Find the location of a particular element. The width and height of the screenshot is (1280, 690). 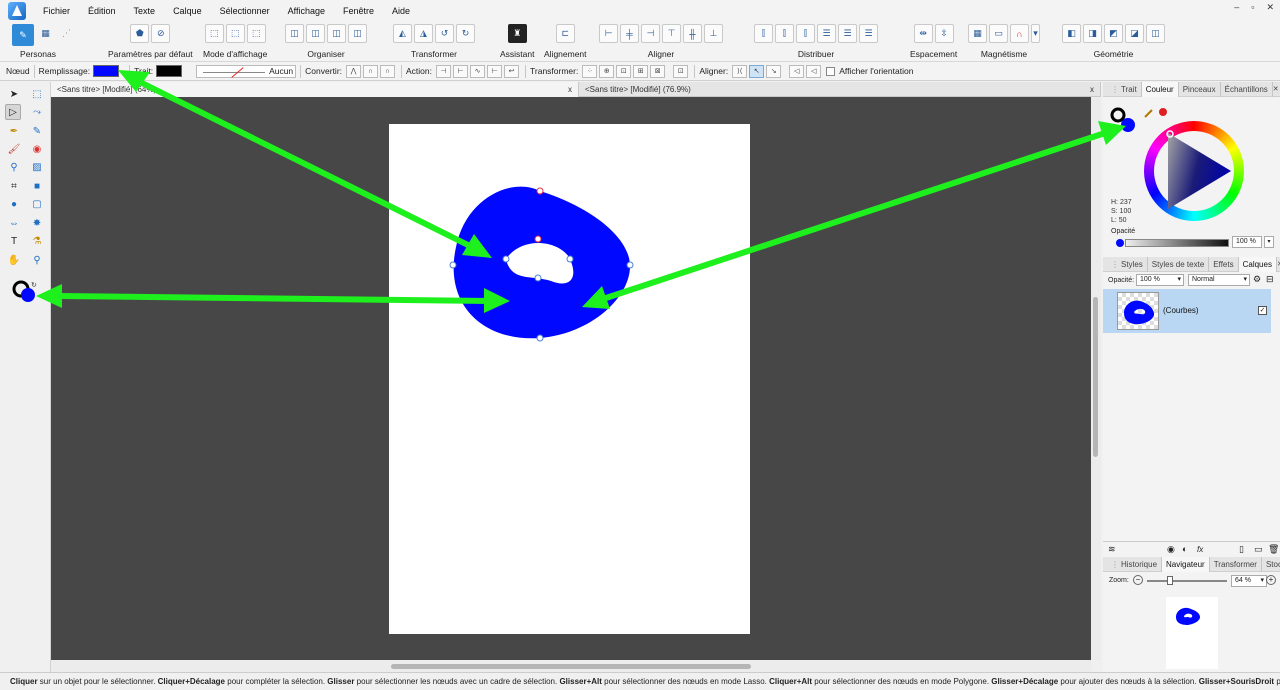

distribute-3-icon: ⫿ is located at coordinates (805, 33).